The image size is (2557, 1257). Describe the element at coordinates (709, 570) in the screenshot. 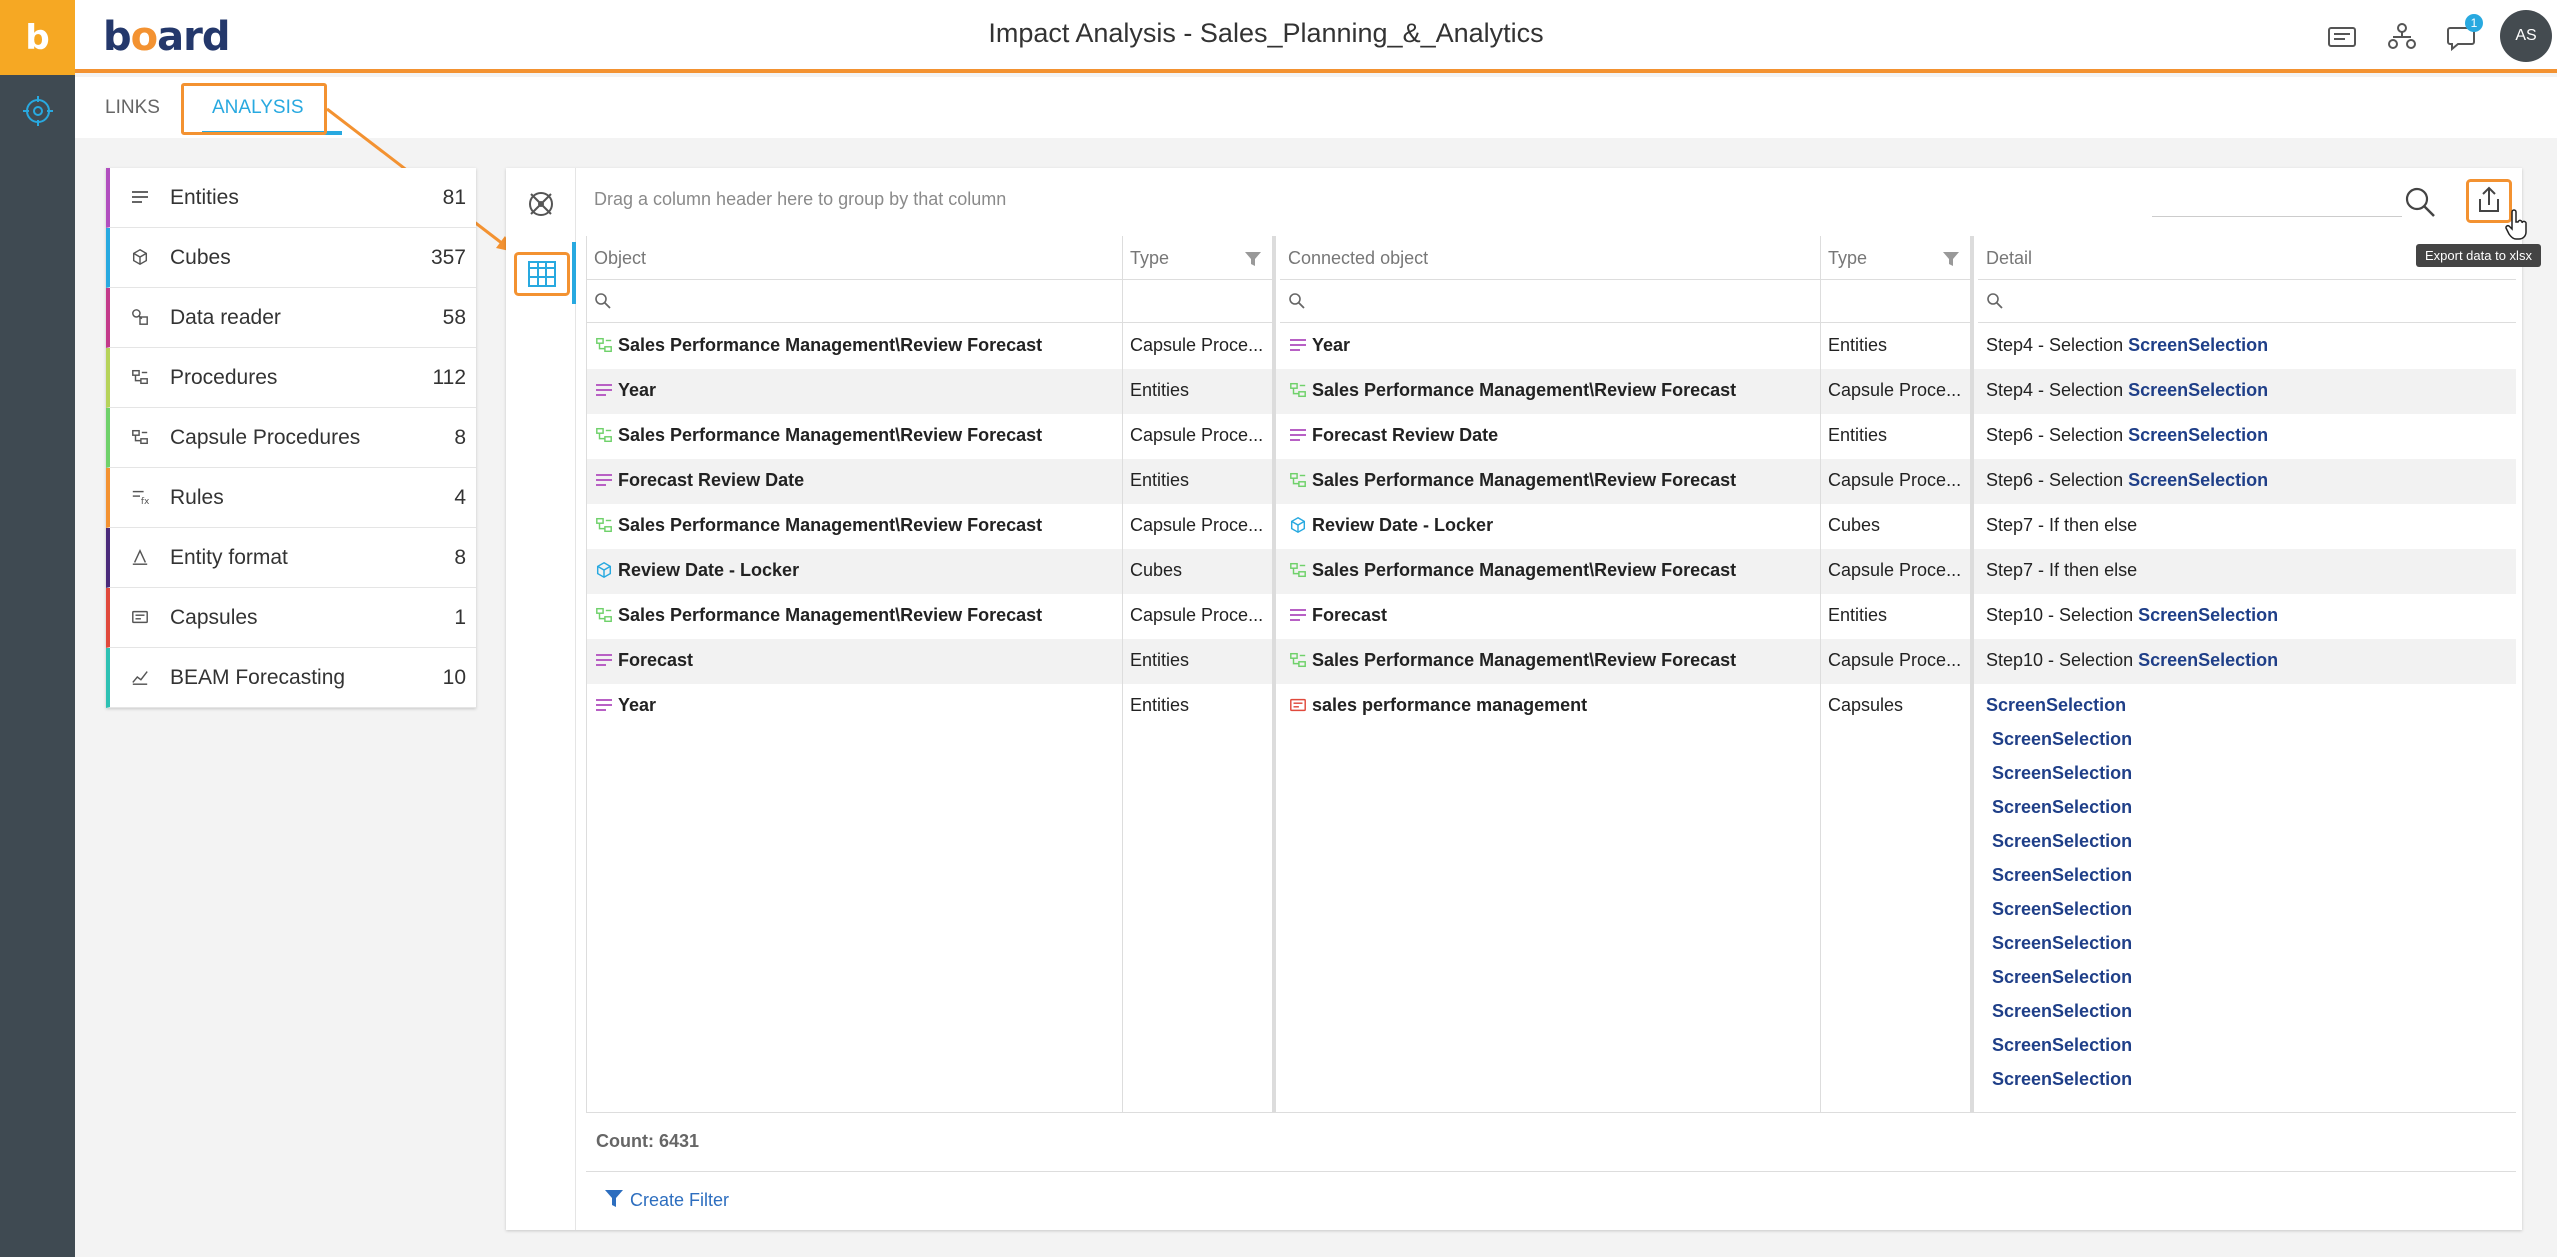

I see `cell-object-text: Review Date - Locker` at that location.